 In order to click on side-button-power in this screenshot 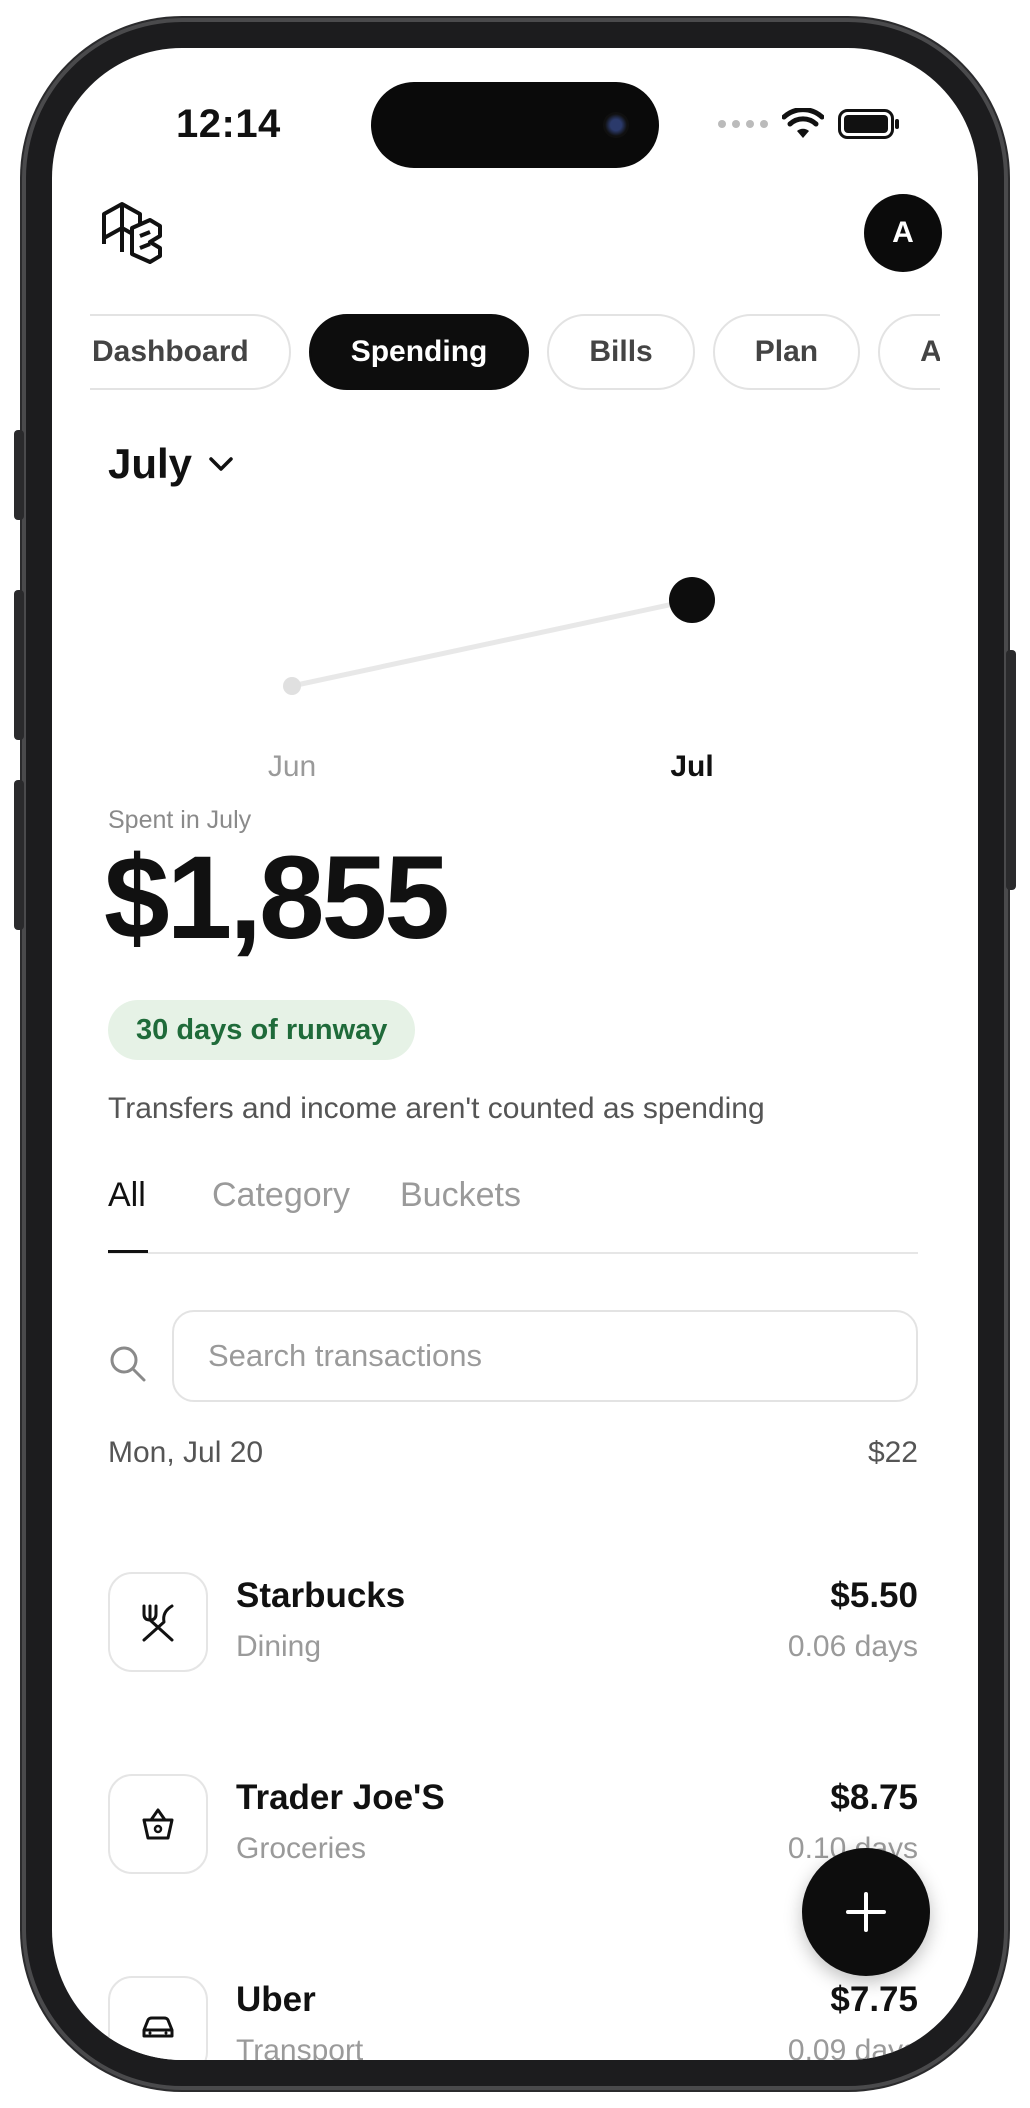, I will do `click(1011, 770)`.